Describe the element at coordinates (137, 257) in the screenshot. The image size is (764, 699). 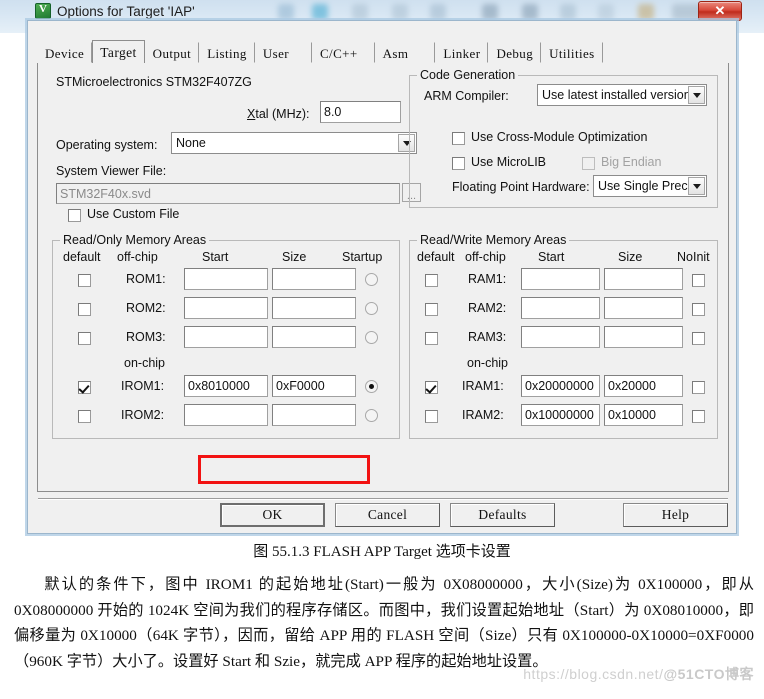
I see `ro-header-offchip: off-chip` at that location.